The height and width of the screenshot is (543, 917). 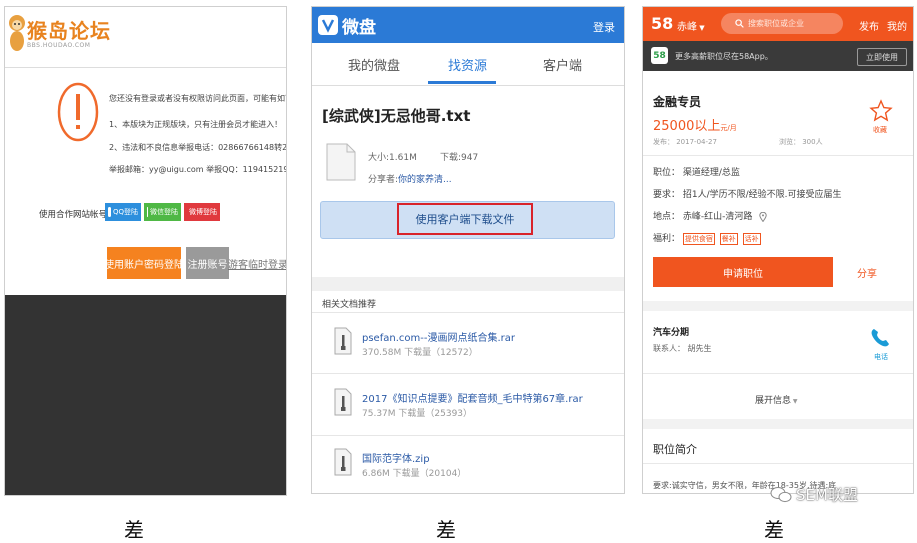 What do you see at coordinates (604, 27) in the screenshot?
I see `login-link: 登录` at bounding box center [604, 27].